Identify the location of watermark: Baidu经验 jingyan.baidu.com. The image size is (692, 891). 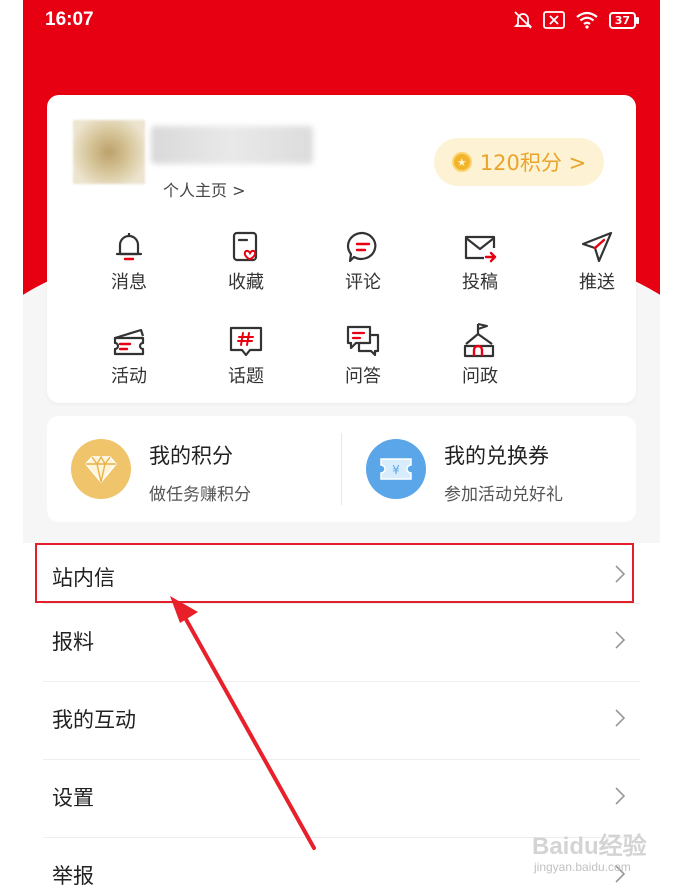
(595, 856).